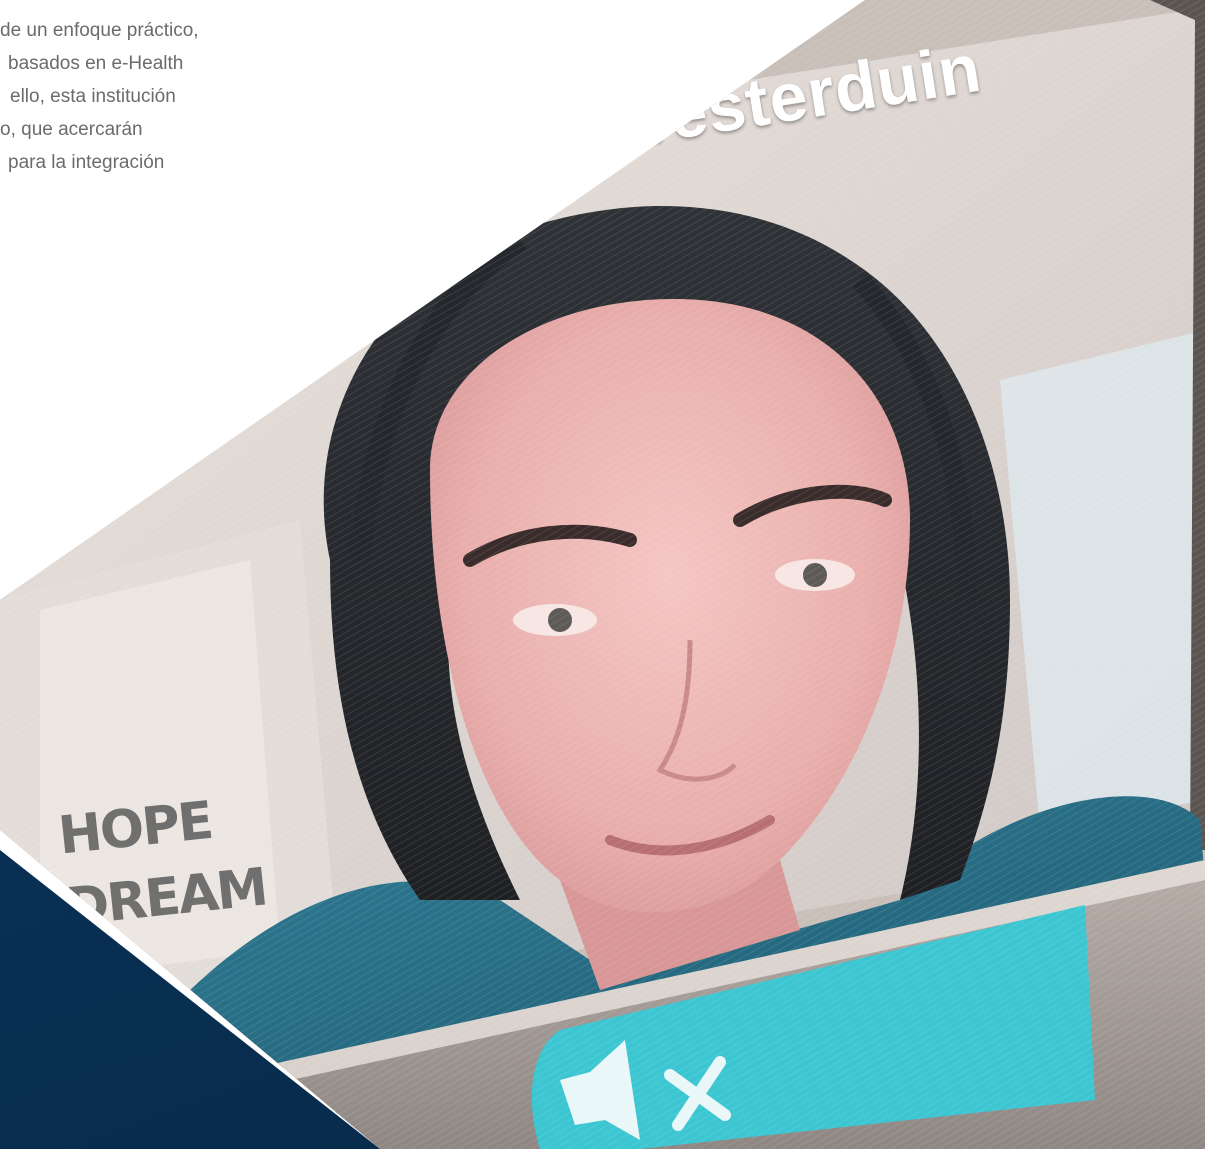 This screenshot has height=1149, width=1205. What do you see at coordinates (96, 63) in the screenshot?
I see `article-line: basados en e-Health` at bounding box center [96, 63].